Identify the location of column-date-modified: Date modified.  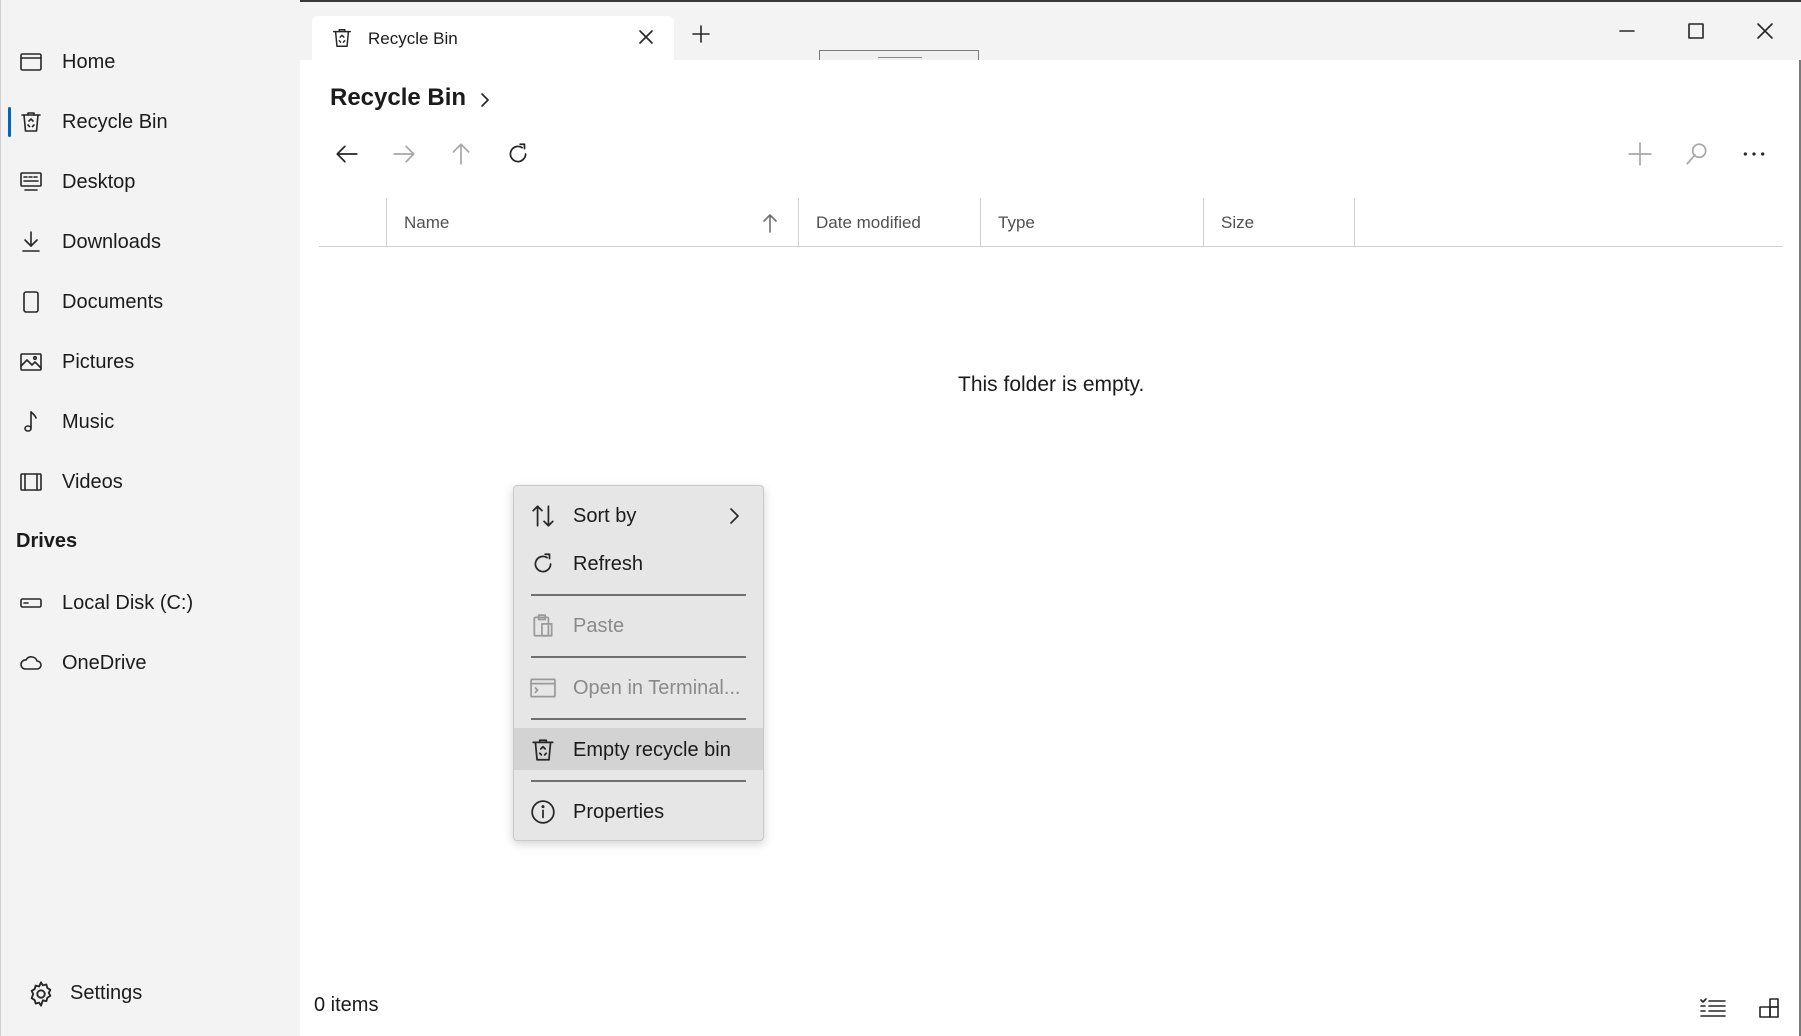
(889, 222).